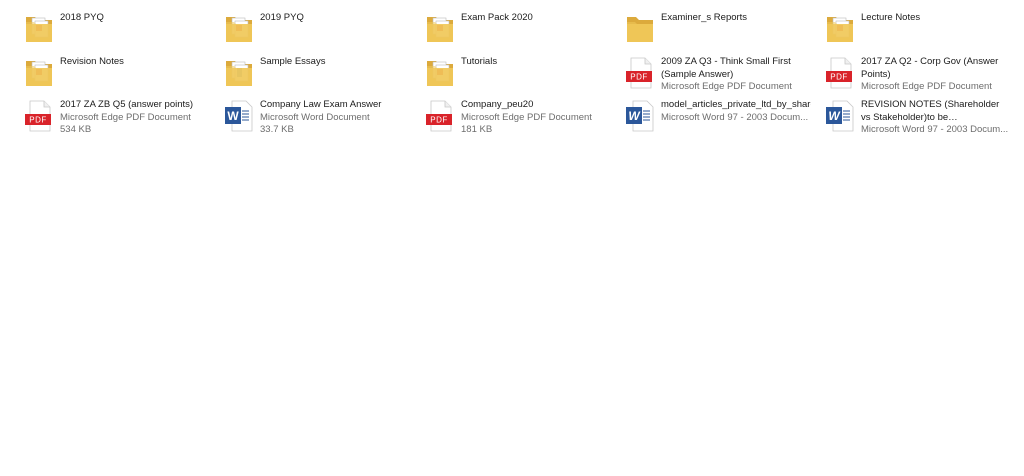 Image resolution: width=1024 pixels, height=476 pixels. Describe the element at coordinates (718, 34) in the screenshot. I see `file-item: Examiner_s Reports` at that location.